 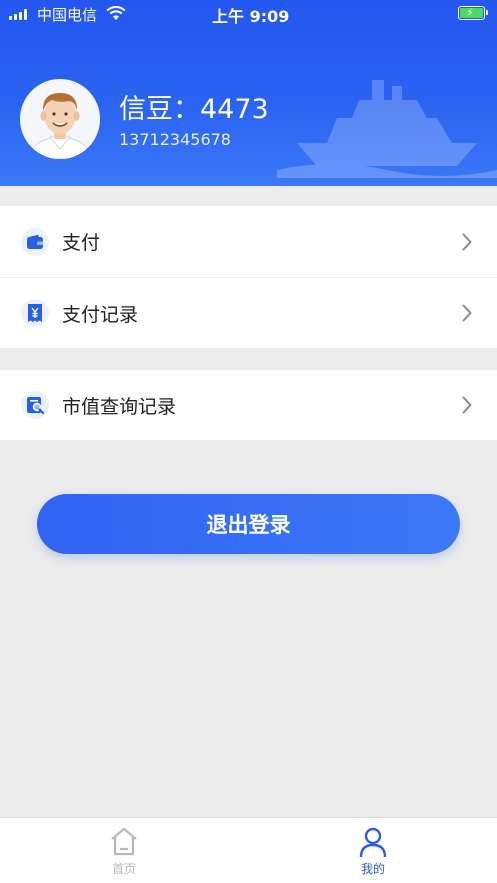 I want to click on menu-label-pay-records: 支付记录, so click(x=100, y=314).